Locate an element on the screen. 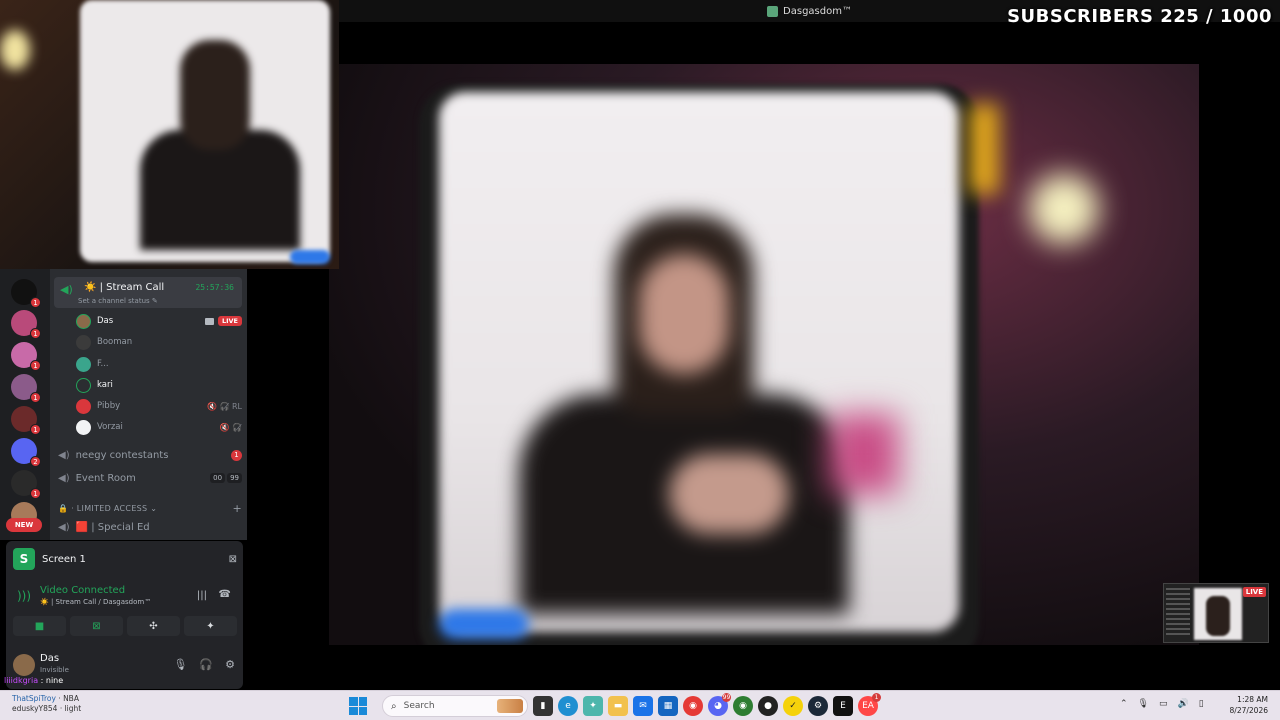  user-name: Das is located at coordinates (50, 658).